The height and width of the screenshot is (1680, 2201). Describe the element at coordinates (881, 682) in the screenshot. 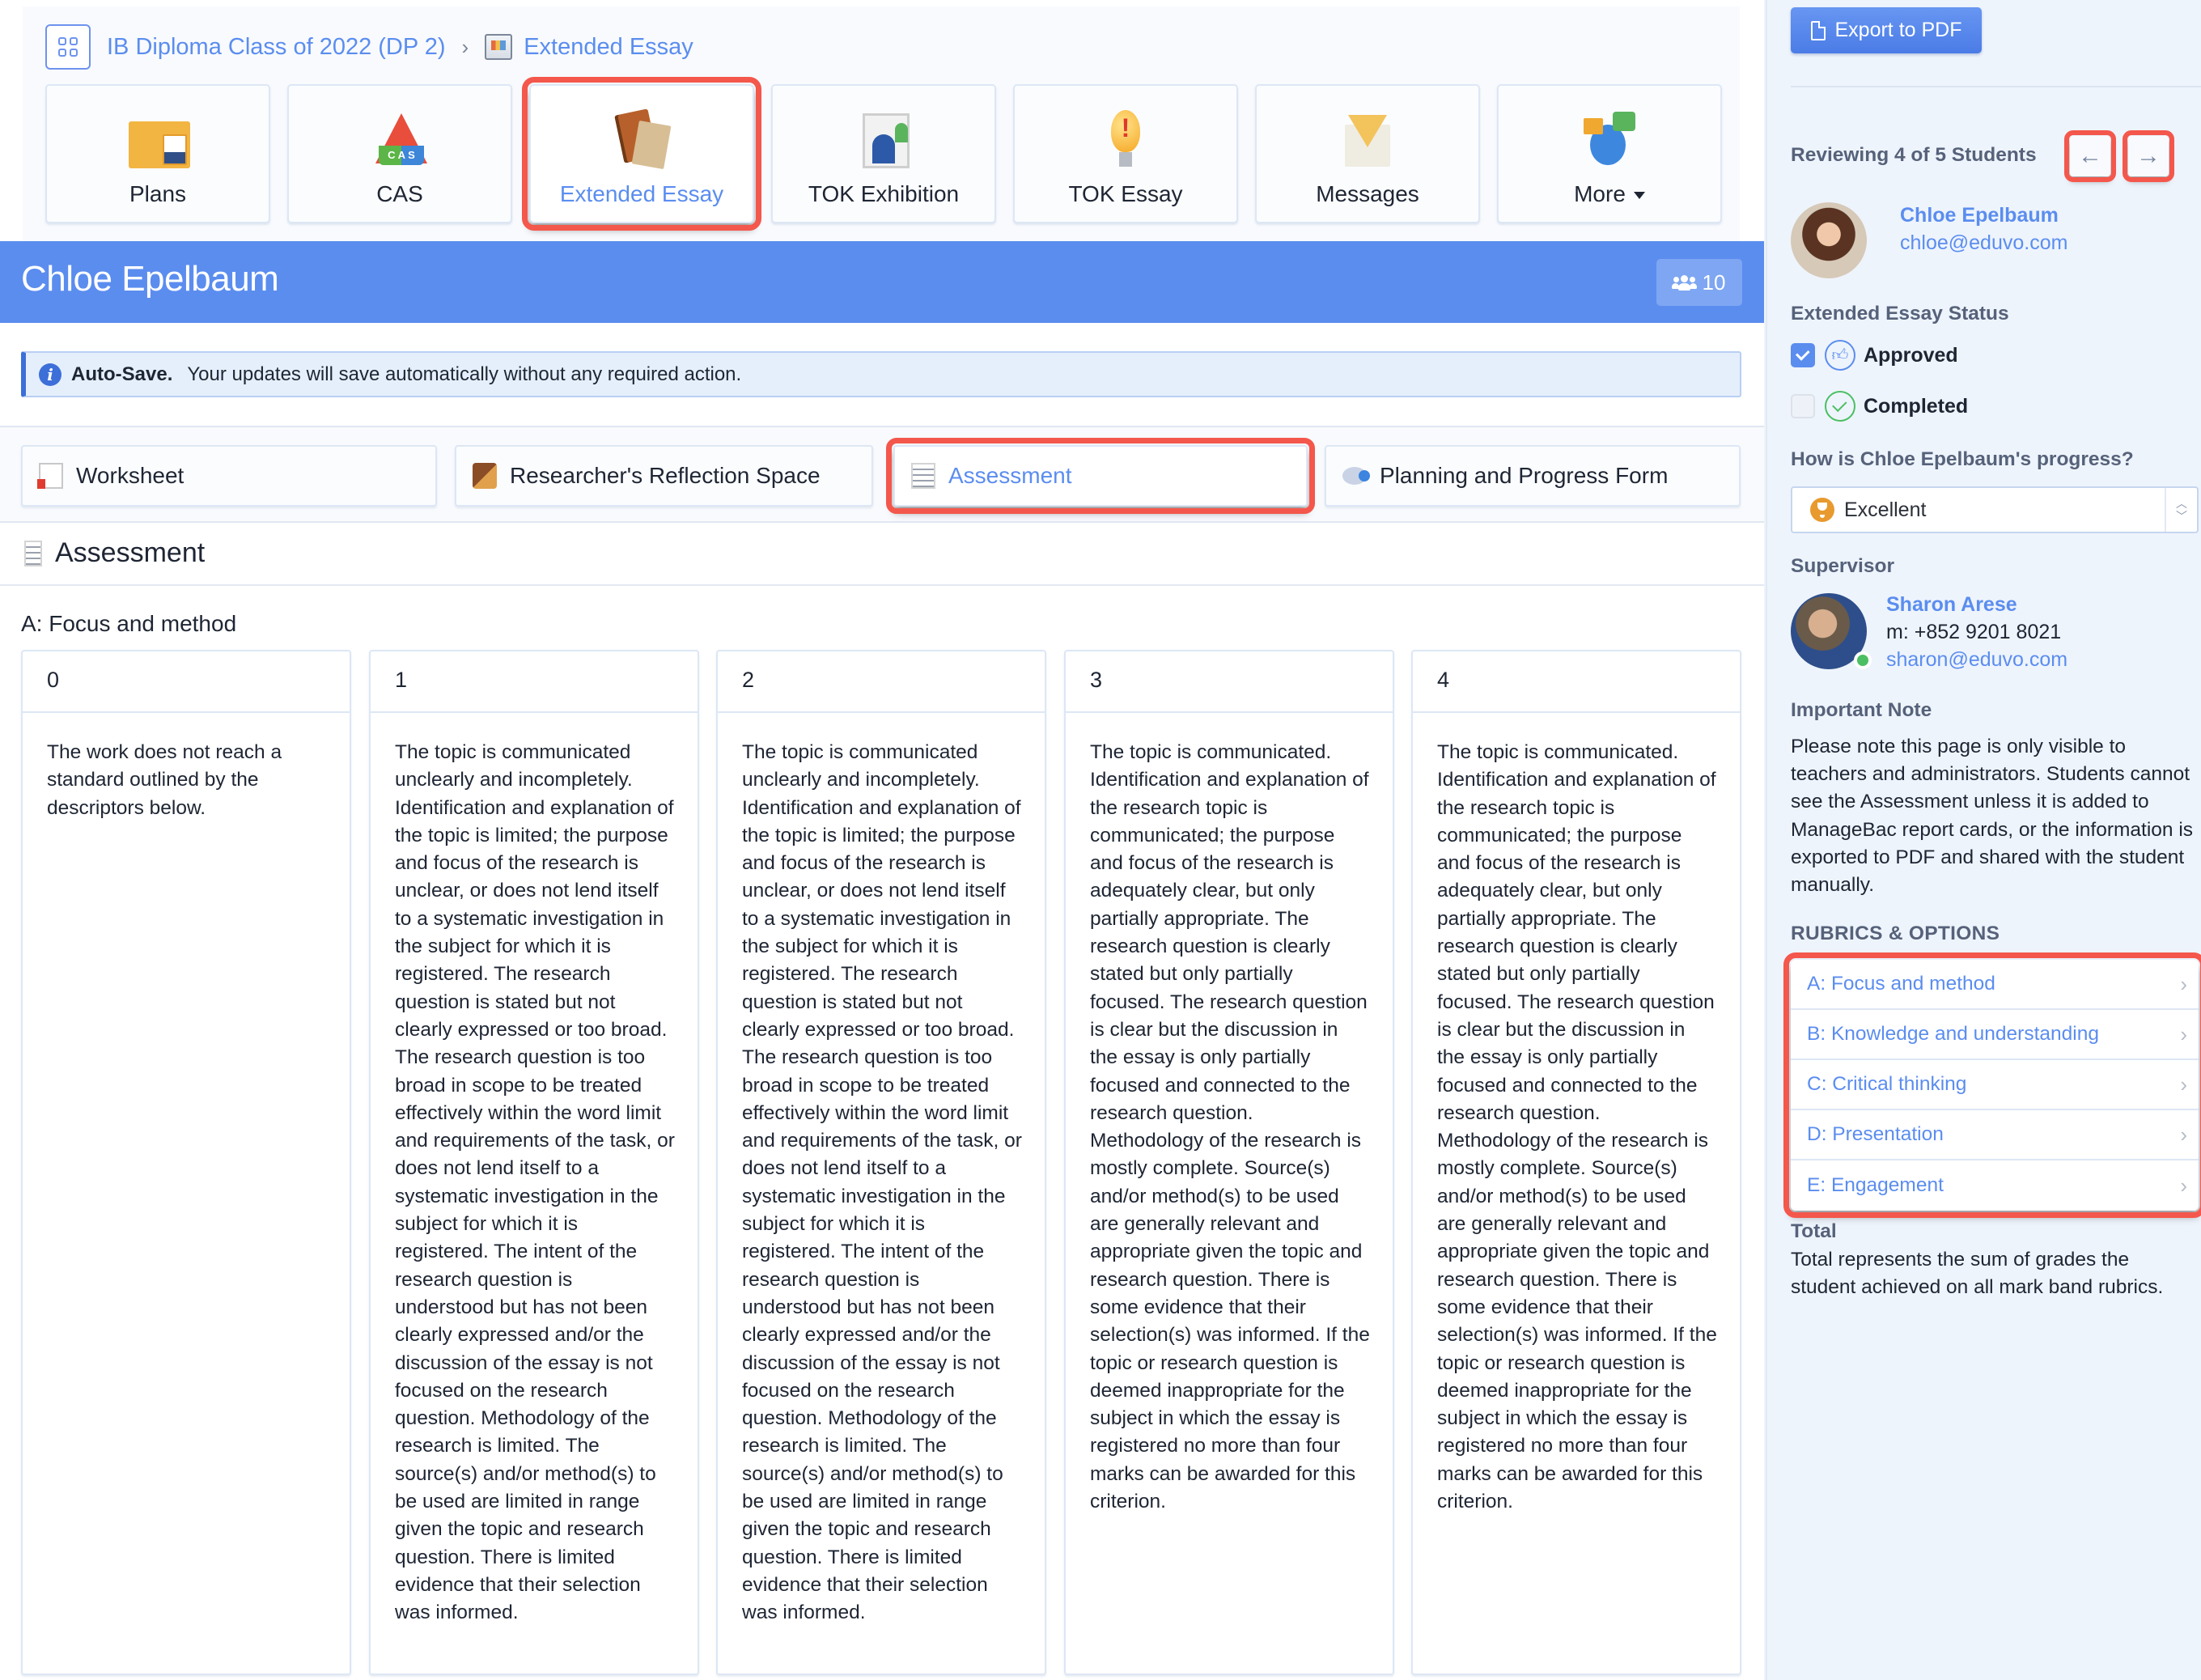

I see `band-score: 2` at that location.